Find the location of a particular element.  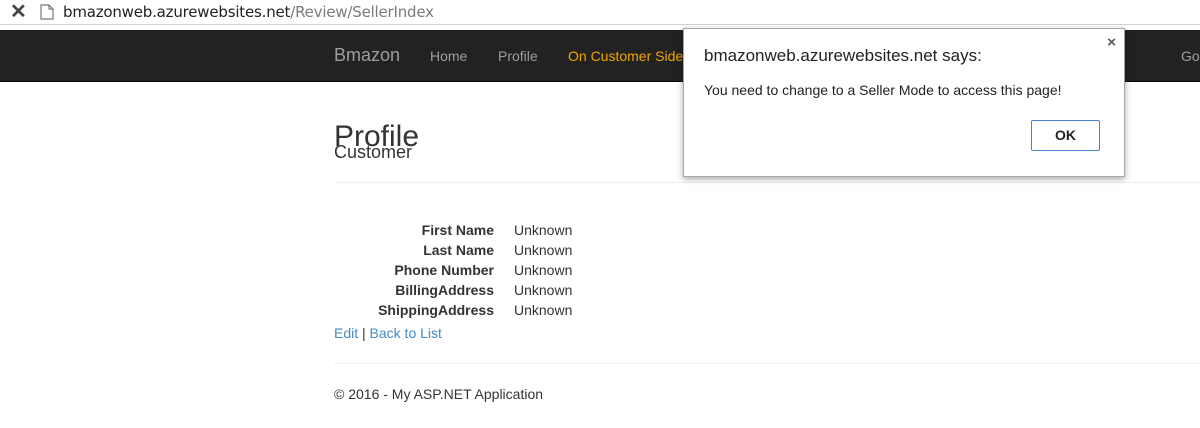

detail-label: BillingAddress is located at coordinates (444, 290).